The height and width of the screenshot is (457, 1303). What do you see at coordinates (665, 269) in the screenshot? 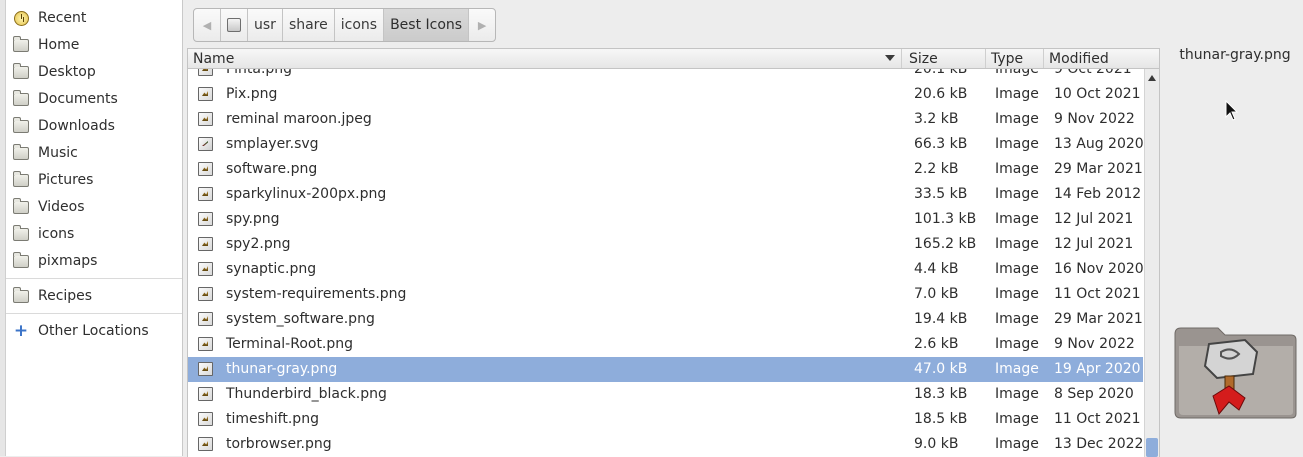
I see `table-row: synaptic.png 4.4 kB Image 16 Nov 2020` at bounding box center [665, 269].